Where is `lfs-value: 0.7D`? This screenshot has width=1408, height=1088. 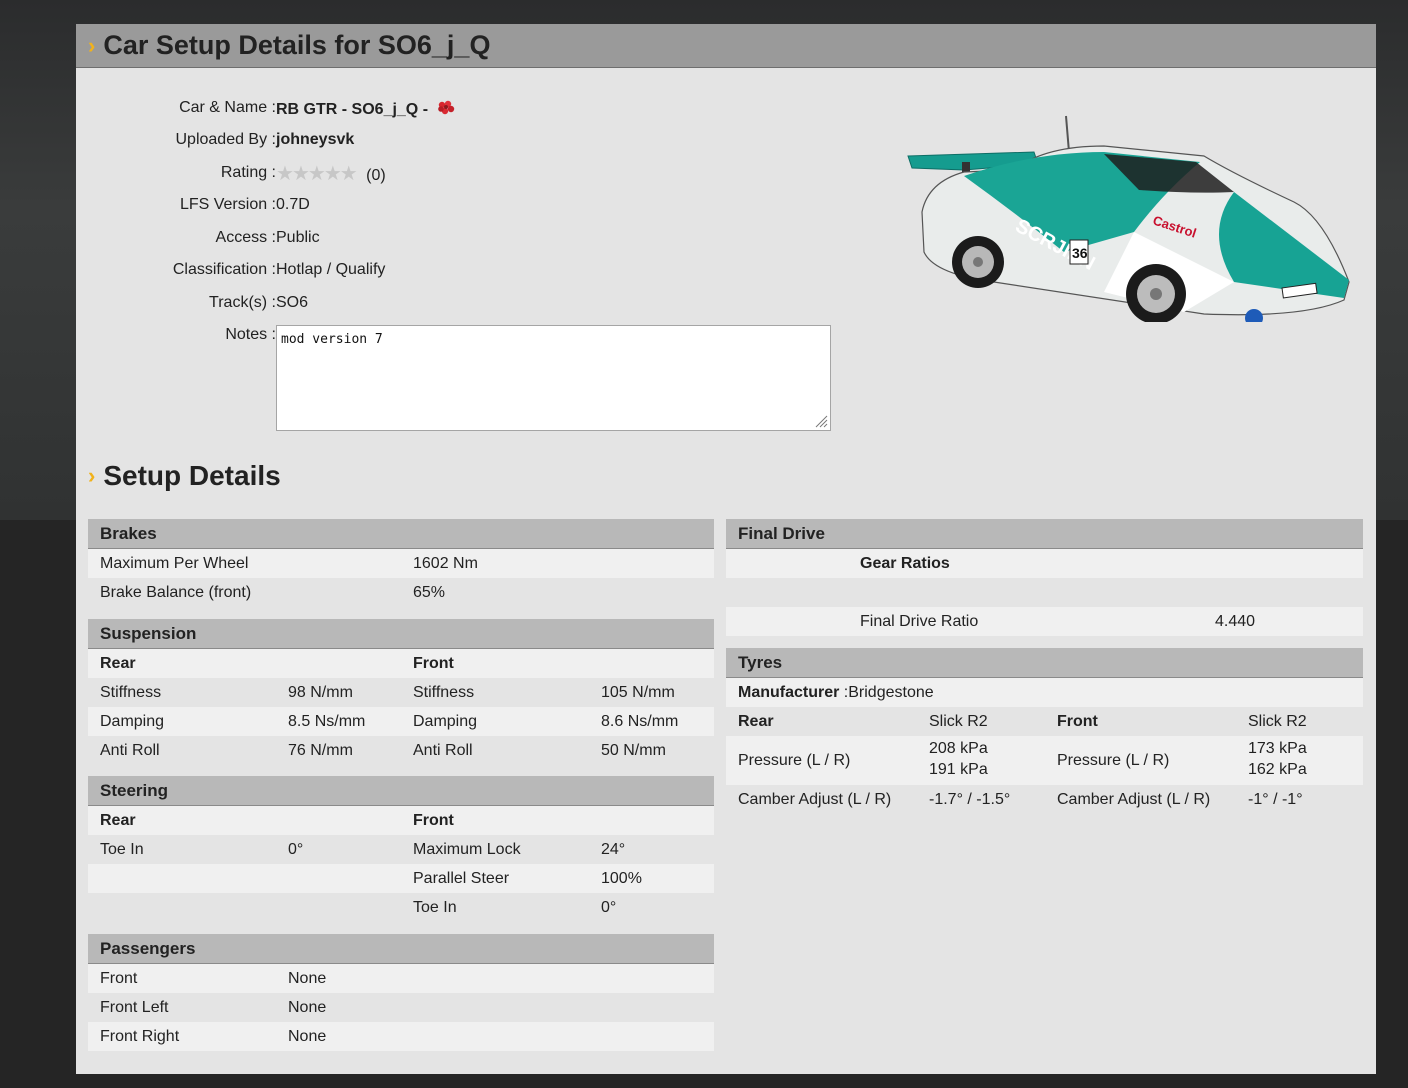
lfs-value: 0.7D is located at coordinates (293, 204).